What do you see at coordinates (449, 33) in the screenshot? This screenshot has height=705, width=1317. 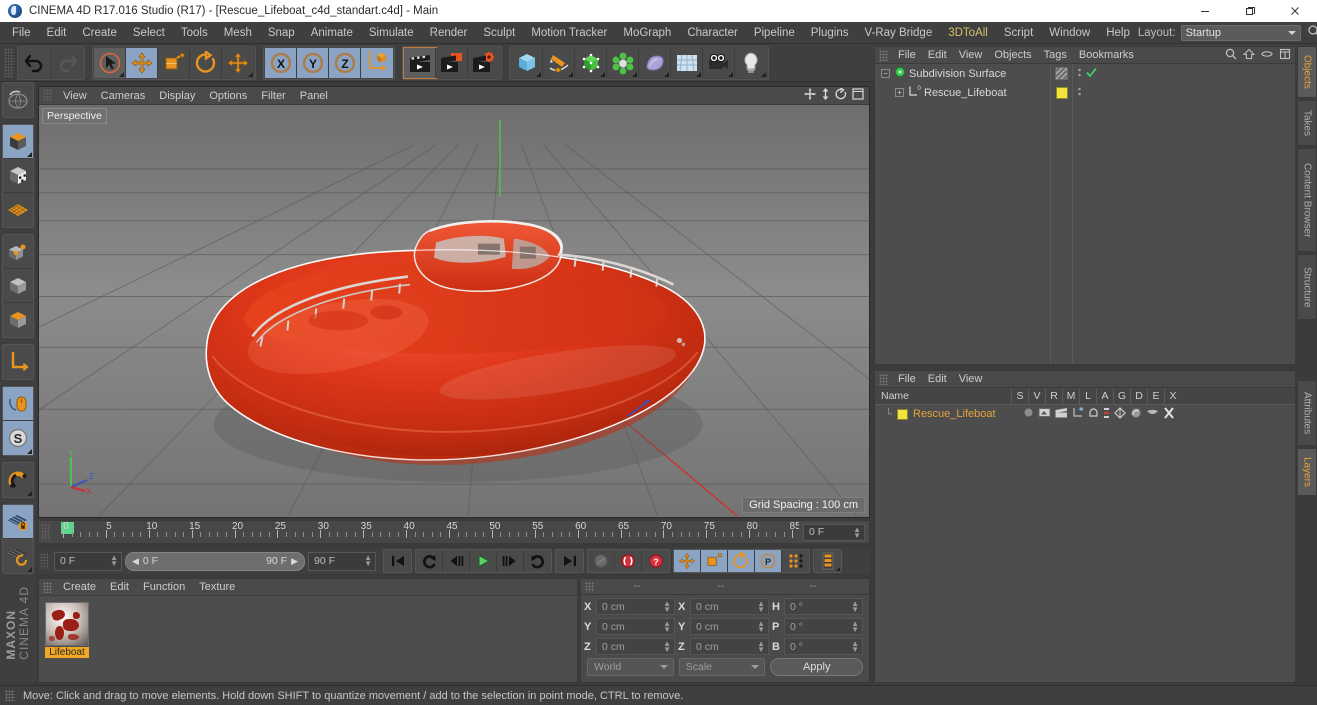 I see `menu-item-render: Render` at bounding box center [449, 33].